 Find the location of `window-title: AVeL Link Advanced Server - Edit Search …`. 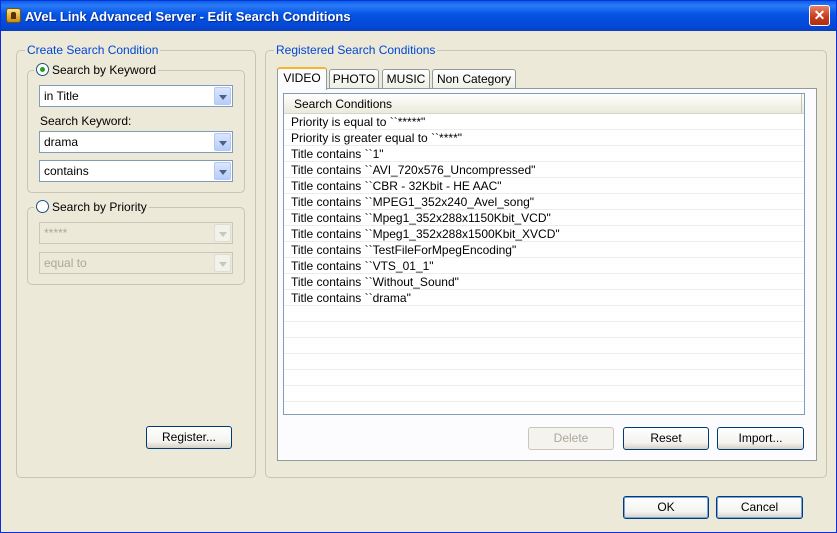

window-title: AVeL Link Advanced Server - Edit Search … is located at coordinates (188, 16).